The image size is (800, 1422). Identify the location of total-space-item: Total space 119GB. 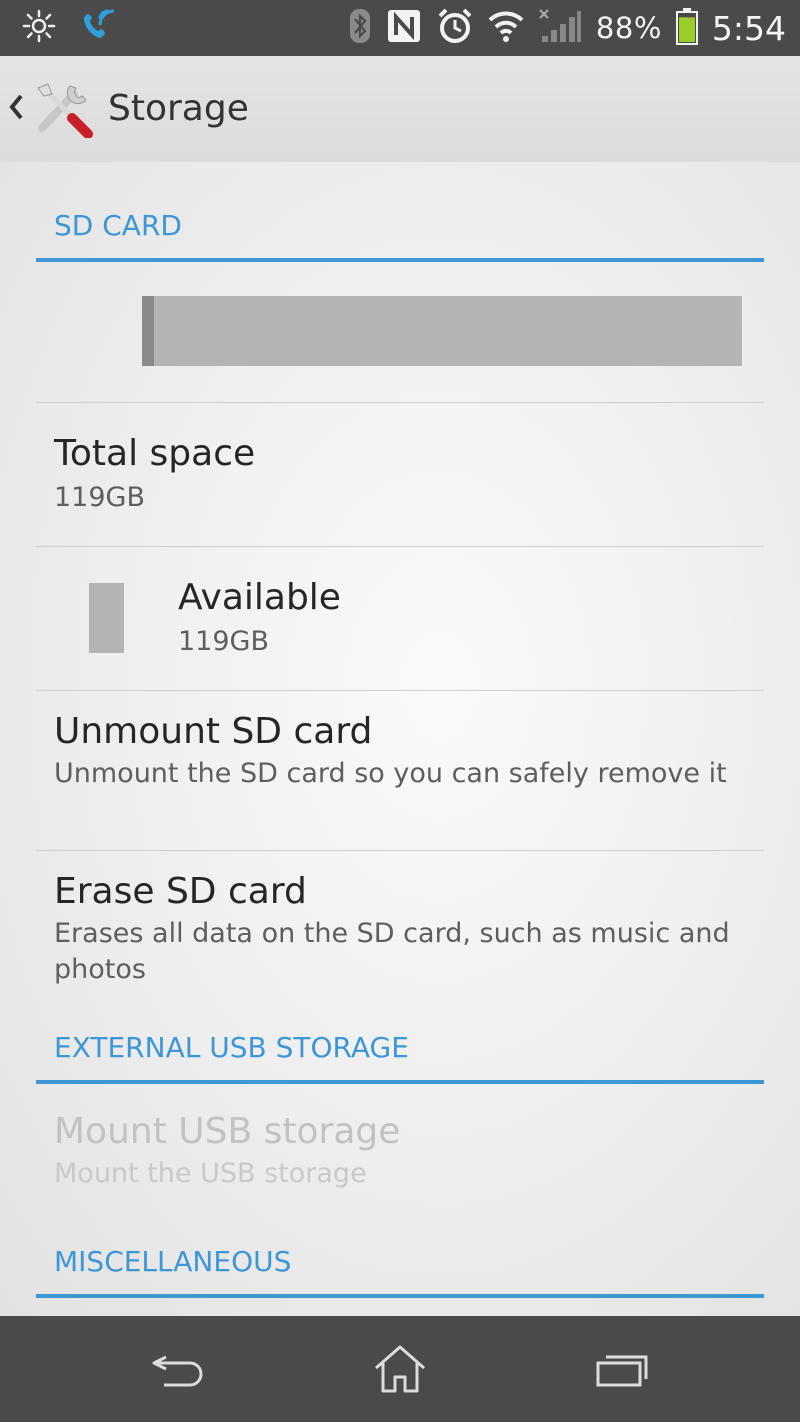
(399, 474).